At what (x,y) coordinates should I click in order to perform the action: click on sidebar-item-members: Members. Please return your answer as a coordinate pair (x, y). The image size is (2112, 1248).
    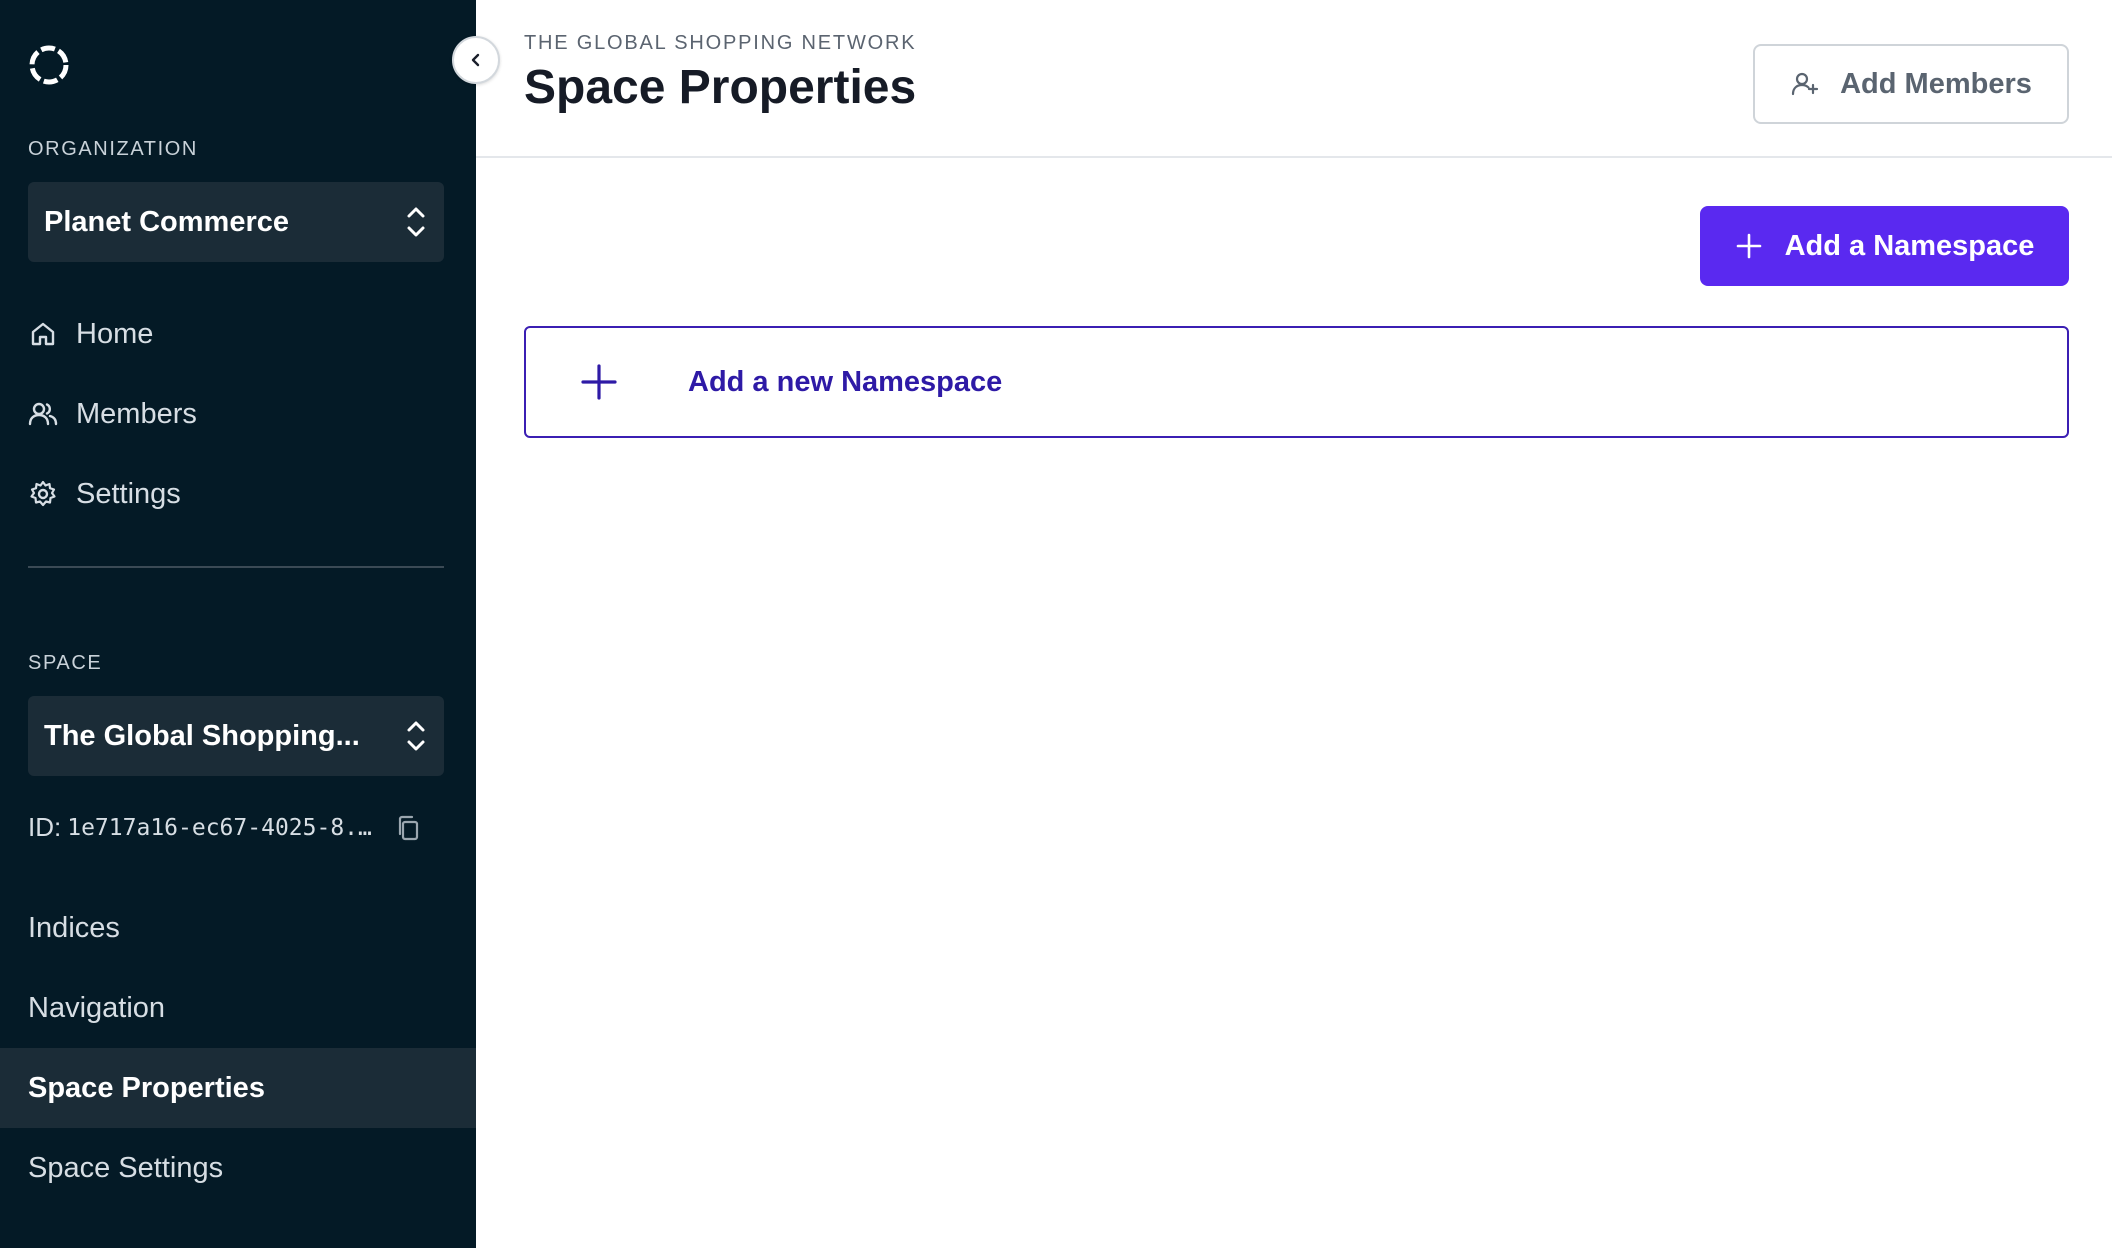
    Looking at the image, I should click on (112, 414).